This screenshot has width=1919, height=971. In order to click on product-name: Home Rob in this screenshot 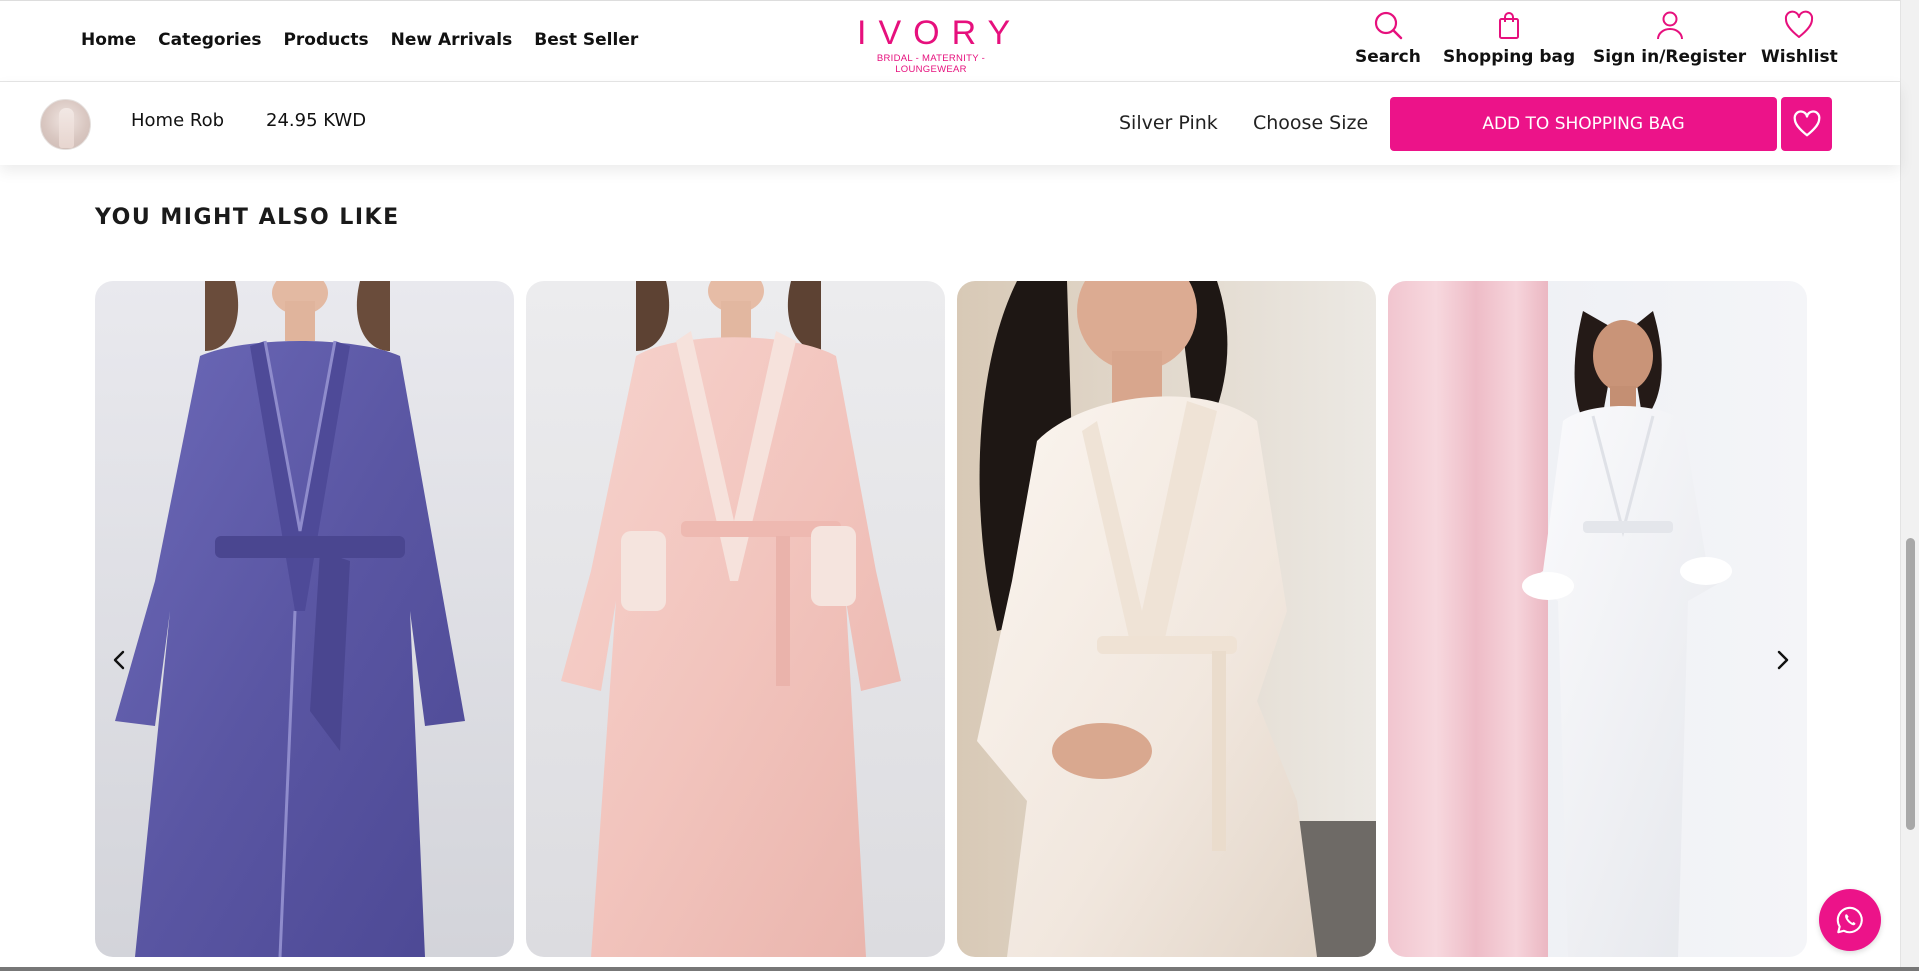, I will do `click(178, 120)`.